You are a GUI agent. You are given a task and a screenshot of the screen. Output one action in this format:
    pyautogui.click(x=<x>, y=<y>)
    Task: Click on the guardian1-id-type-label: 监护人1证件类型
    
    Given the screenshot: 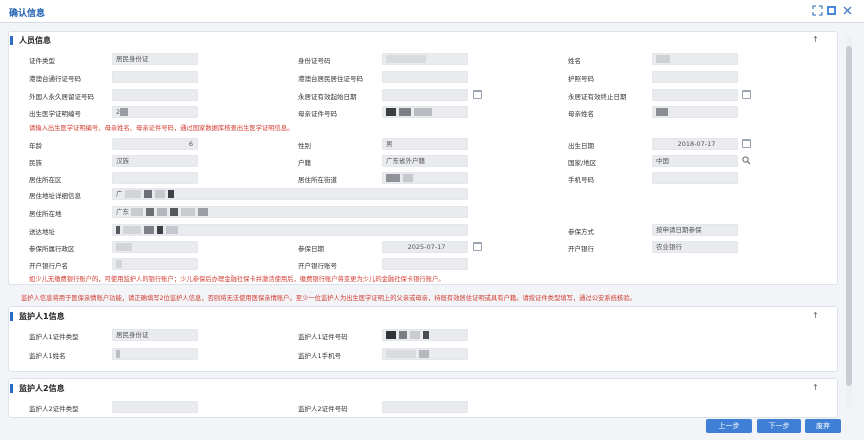 What is the action you would take?
    pyautogui.click(x=54, y=337)
    